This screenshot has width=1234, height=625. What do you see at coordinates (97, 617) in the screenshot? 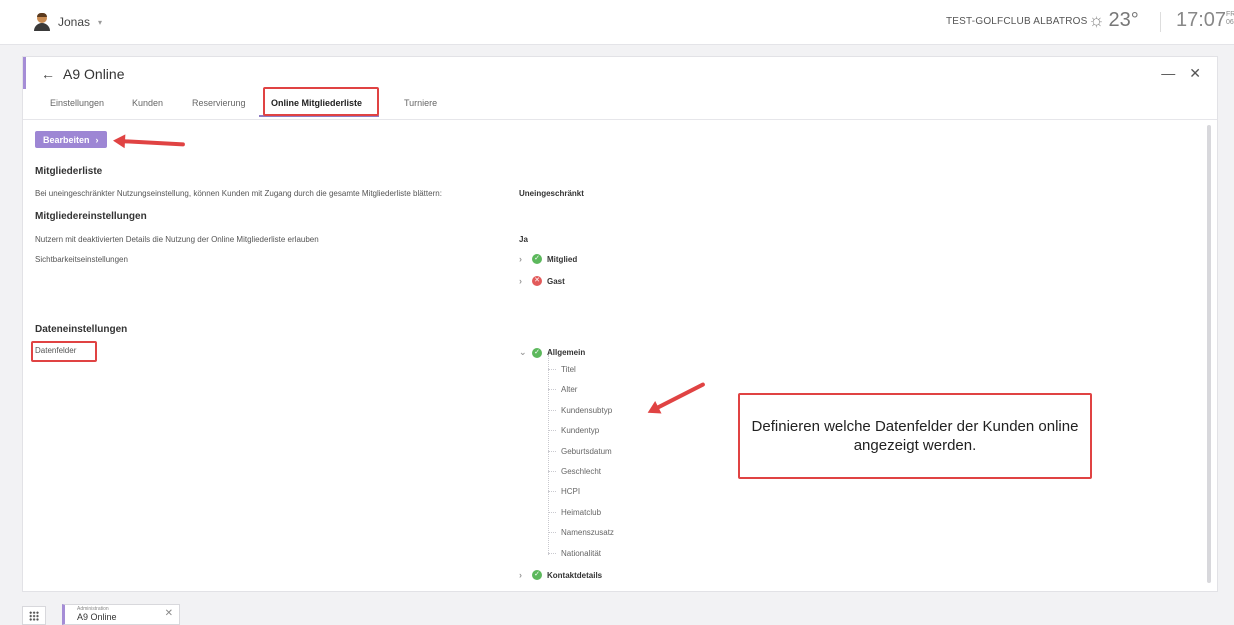
I see `task-title: A9 Online` at bounding box center [97, 617].